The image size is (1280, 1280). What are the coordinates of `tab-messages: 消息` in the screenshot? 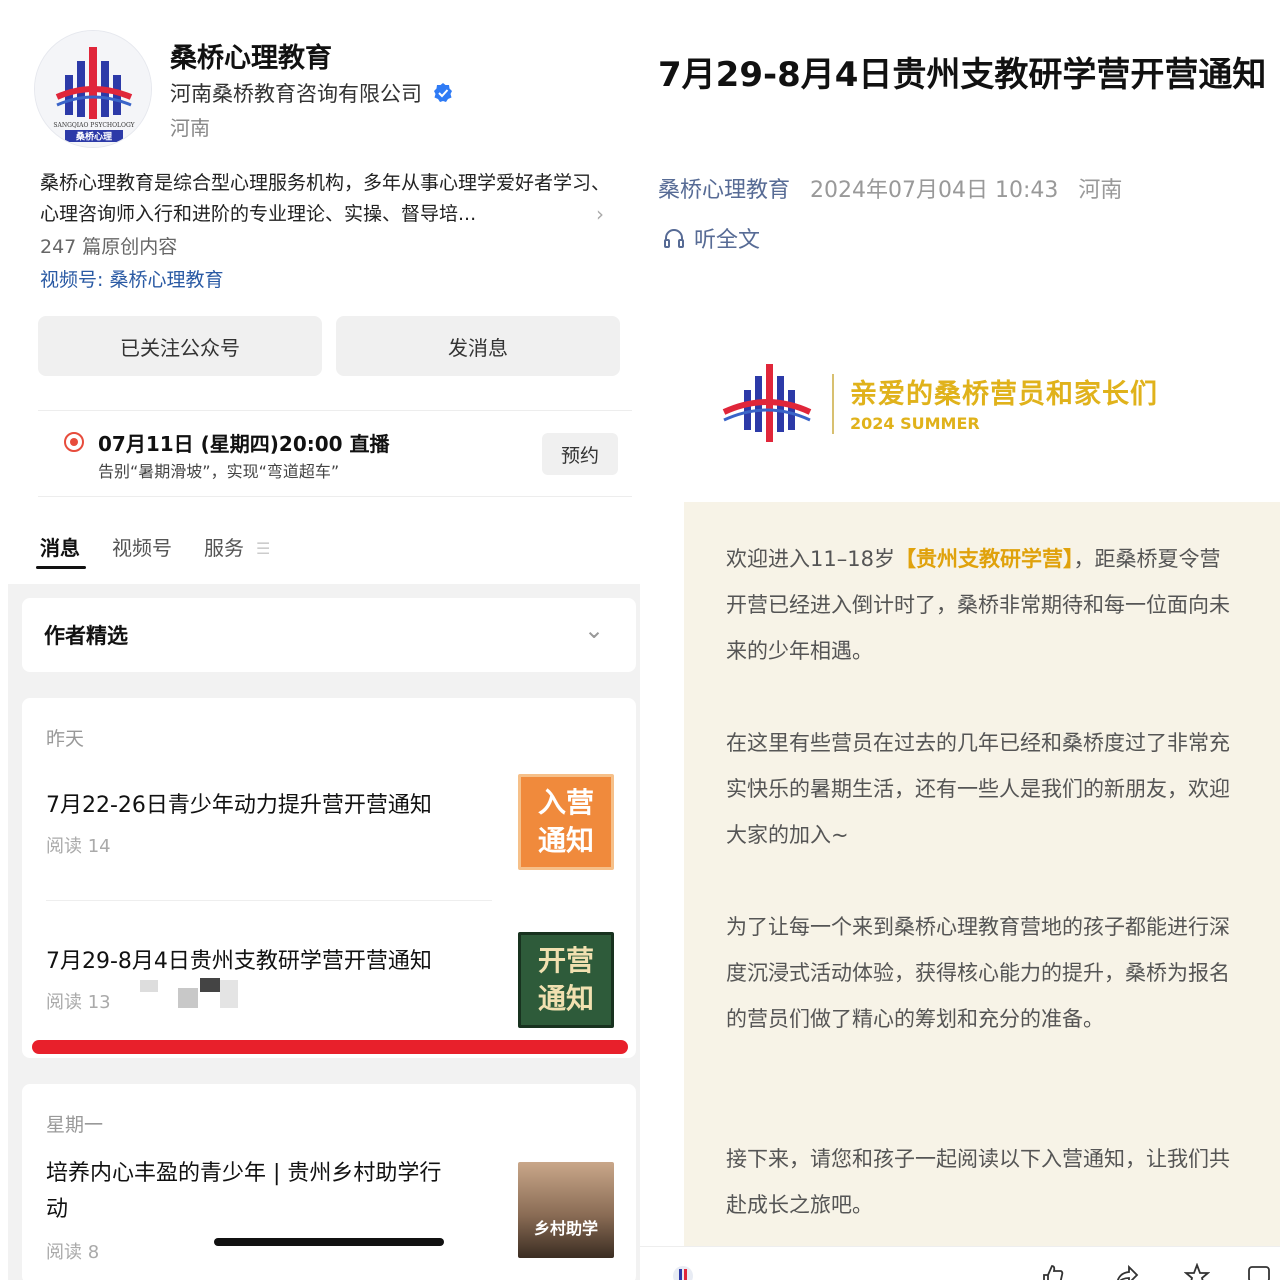 It's located at (60, 546).